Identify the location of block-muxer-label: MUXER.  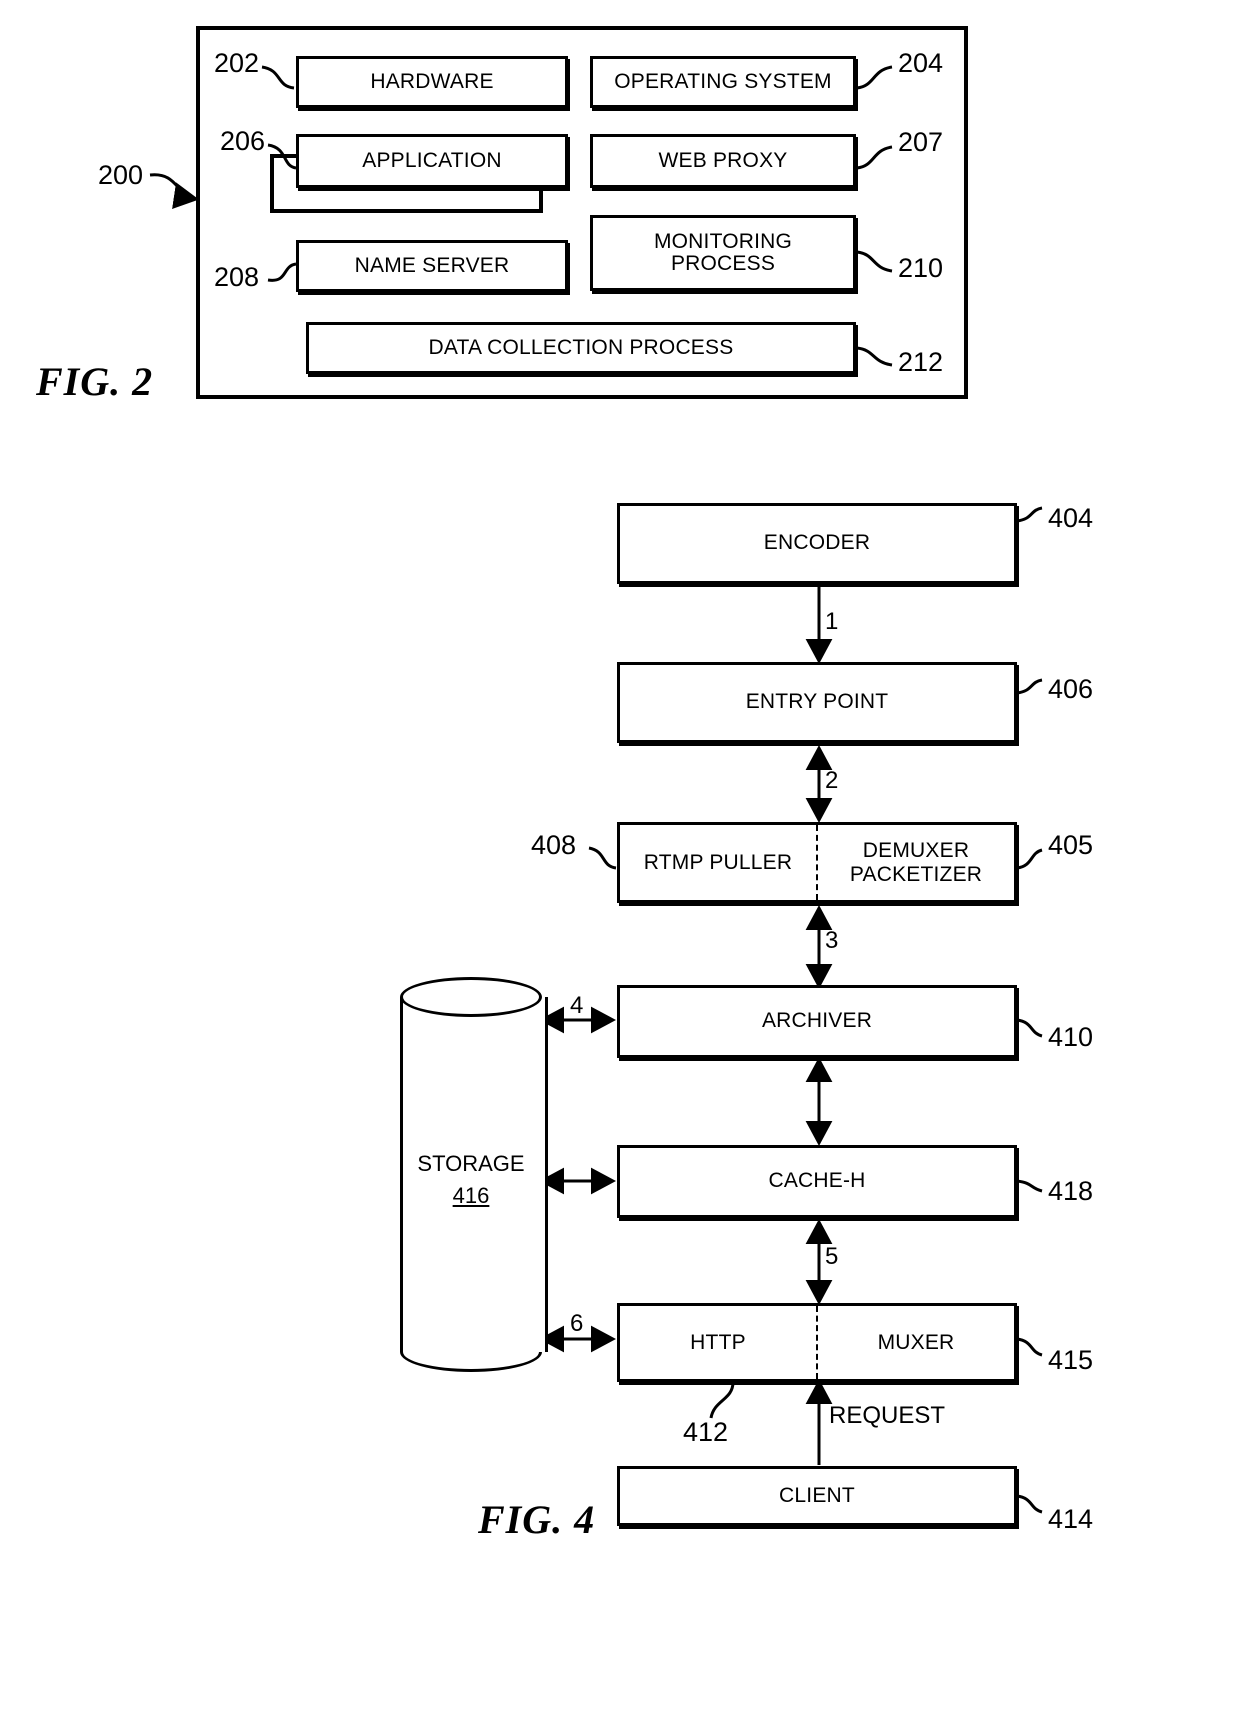
(916, 1342).